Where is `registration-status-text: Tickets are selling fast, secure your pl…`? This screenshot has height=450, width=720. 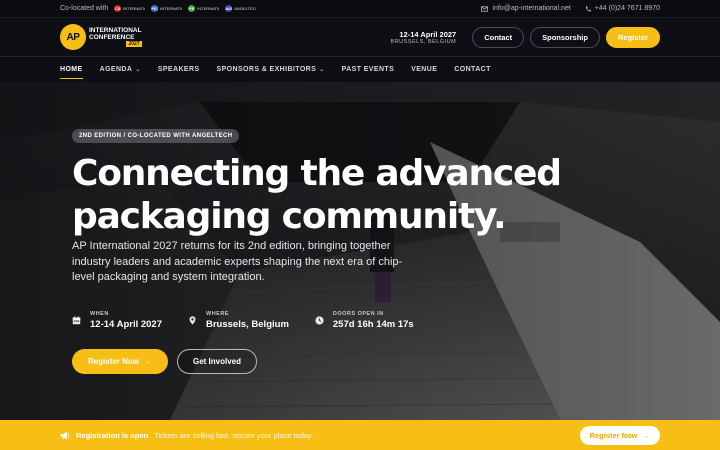
registration-status-text: Tickets are selling fast, secure your pl… is located at coordinates (234, 435).